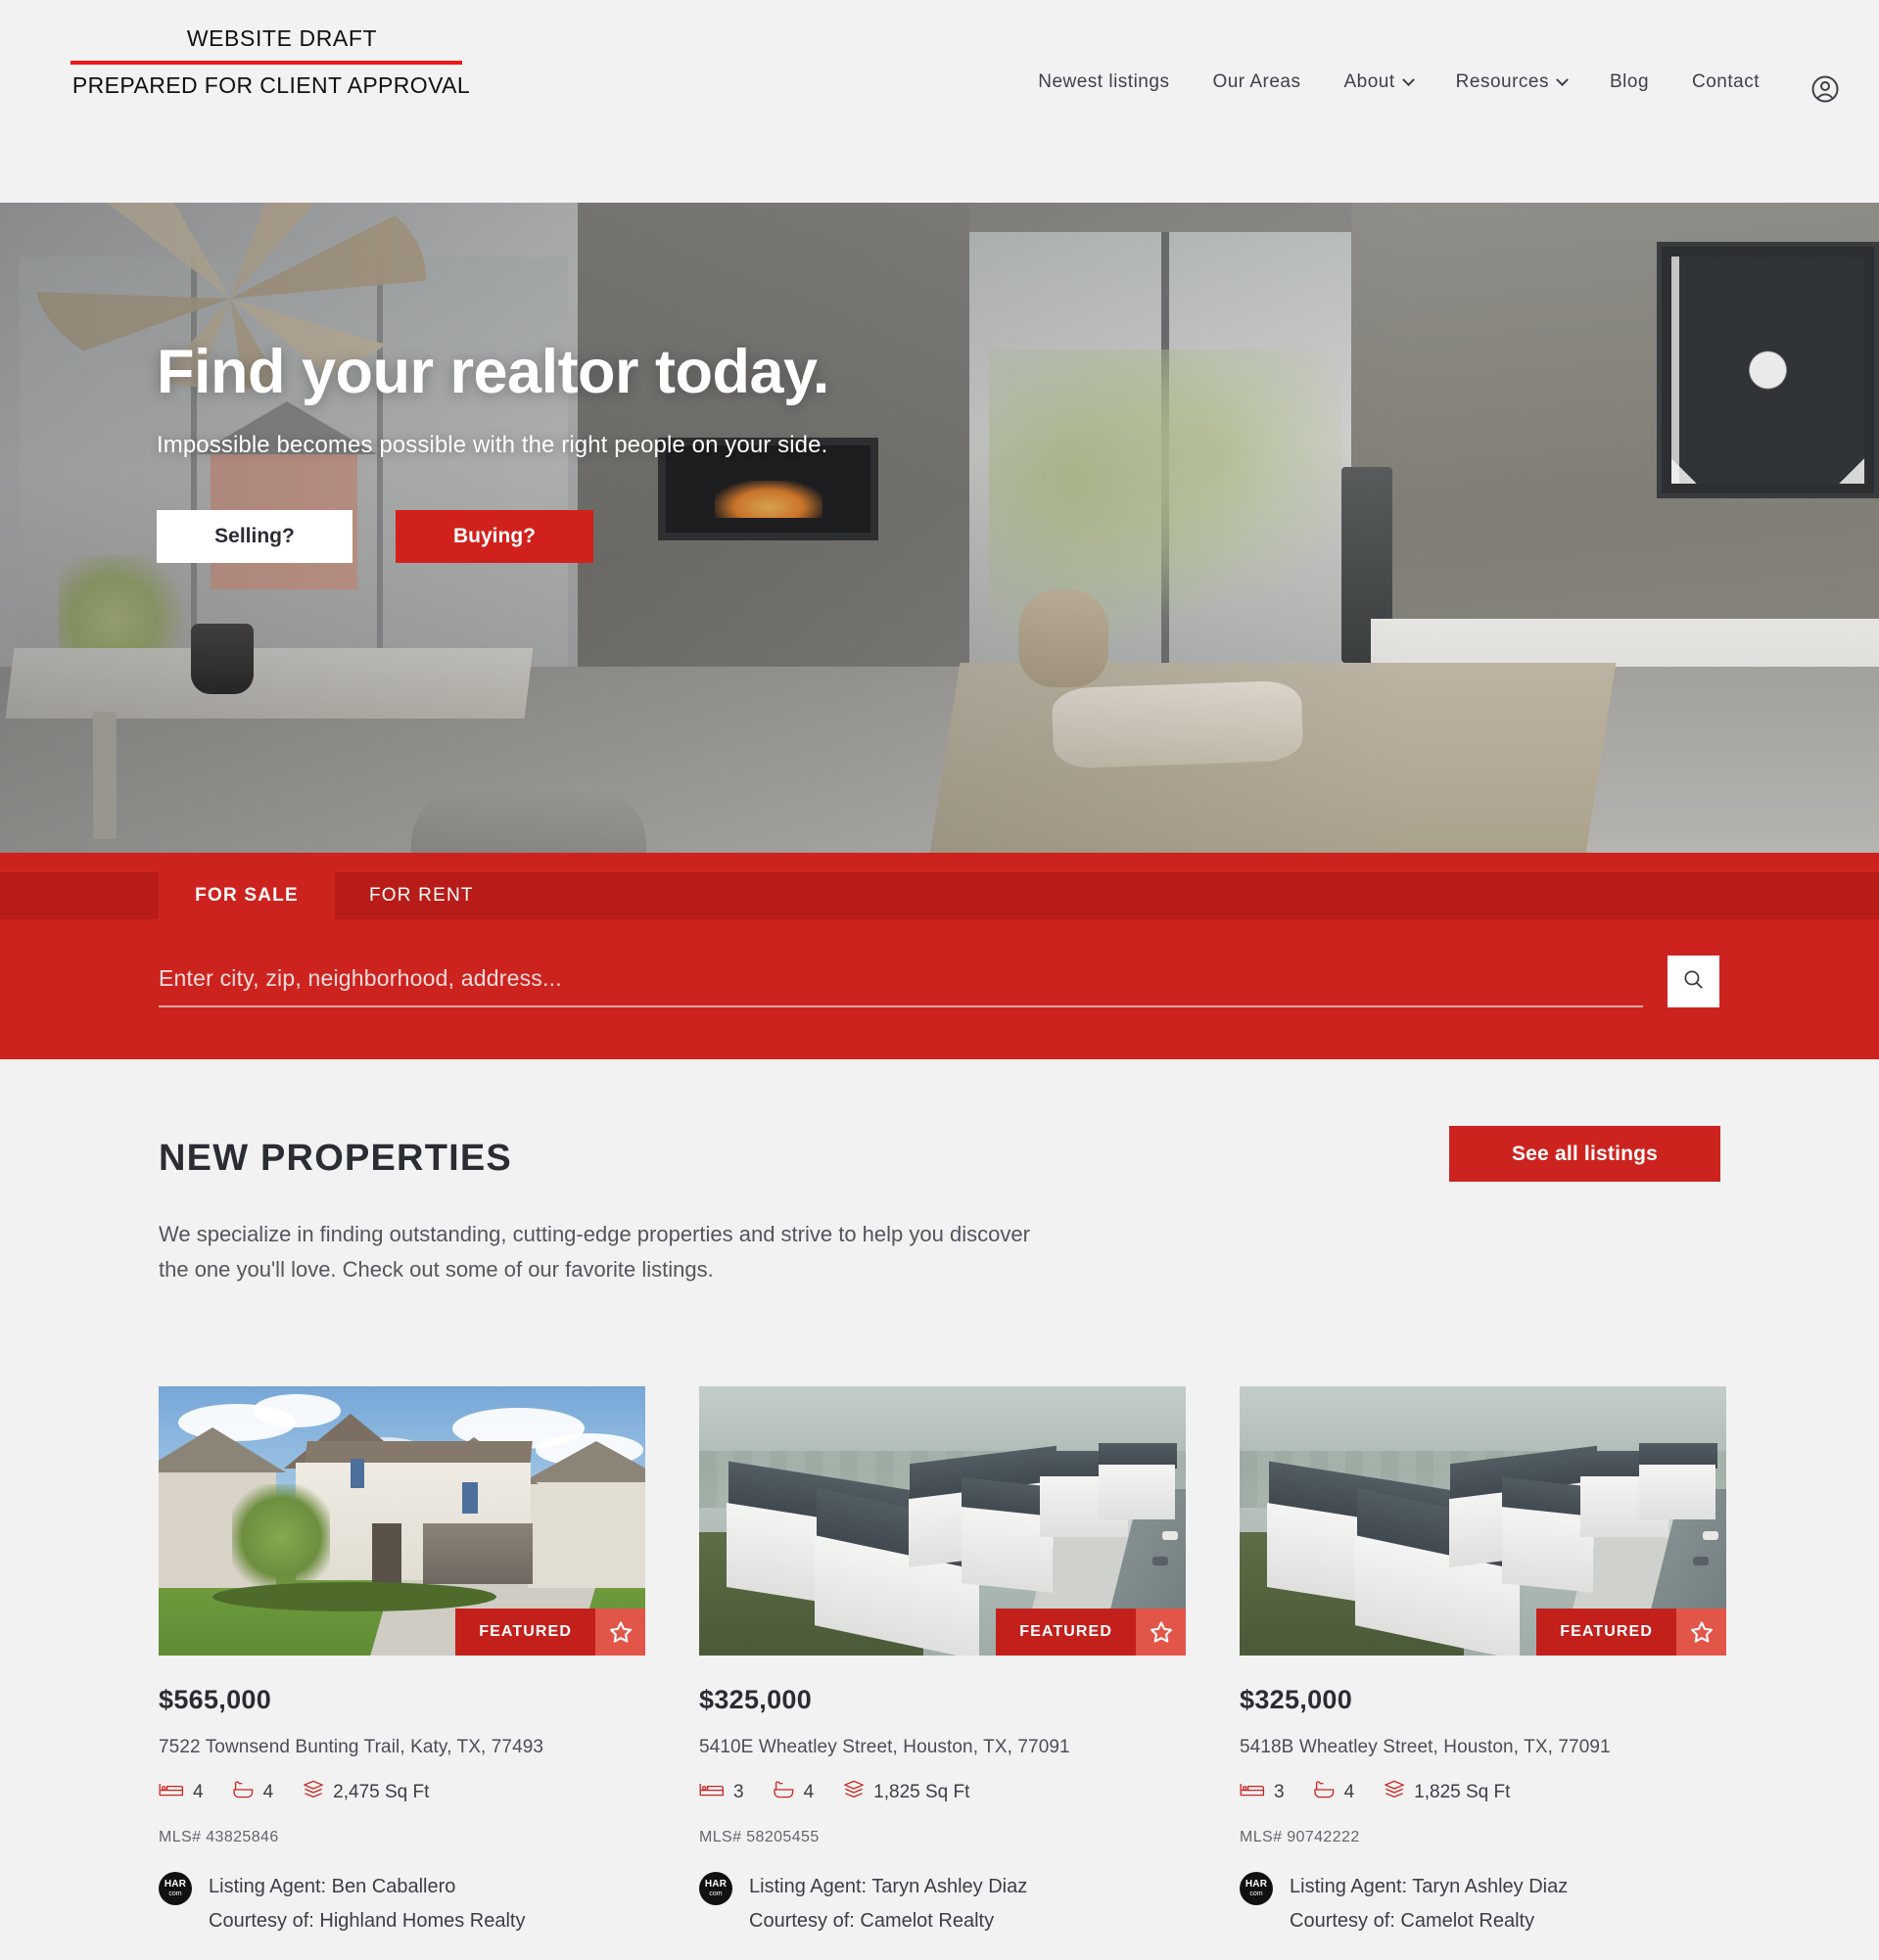 Image resolution: width=1879 pixels, height=1960 pixels. I want to click on sqft-spec: 2,475 Sq Ft, so click(366, 1792).